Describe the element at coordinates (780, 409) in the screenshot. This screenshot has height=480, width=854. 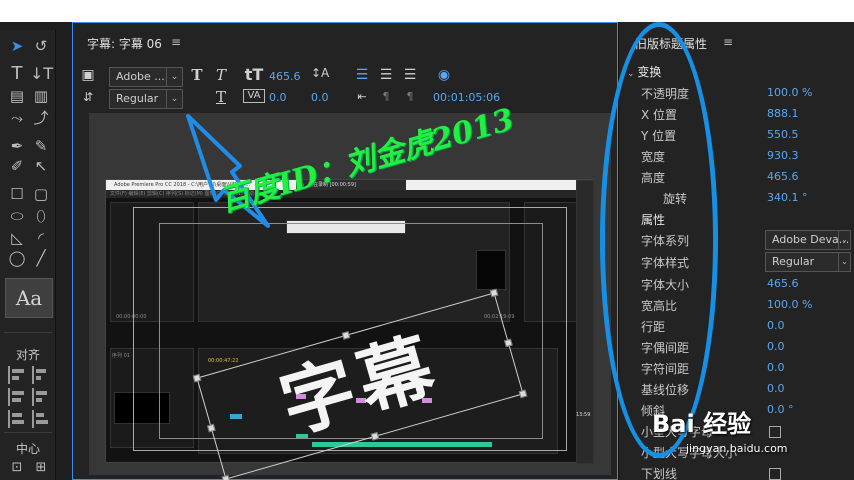
I see `prop-value: 0.0 °` at that location.